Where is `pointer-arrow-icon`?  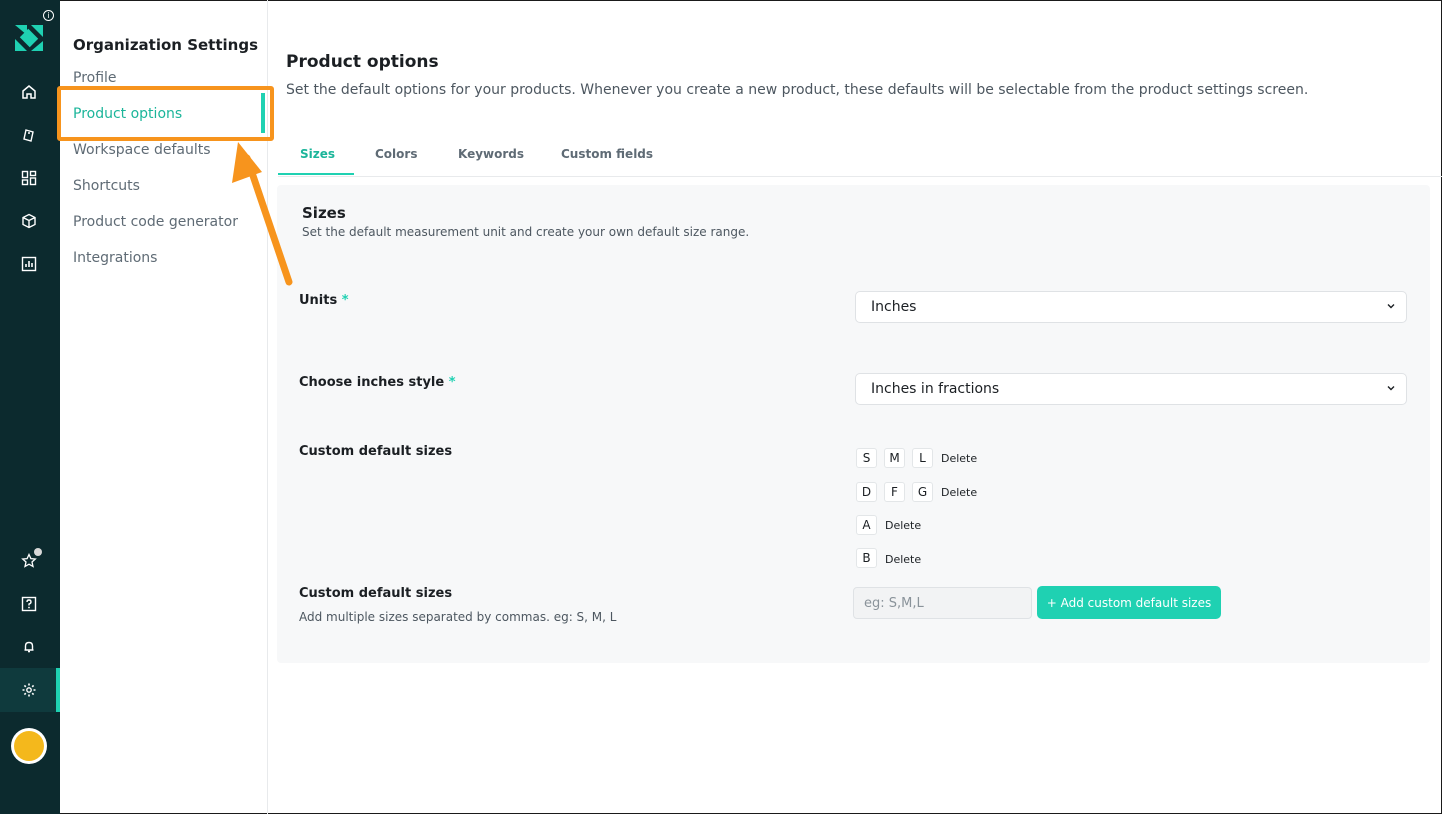
pointer-arrow-icon is located at coordinates (262, 214).